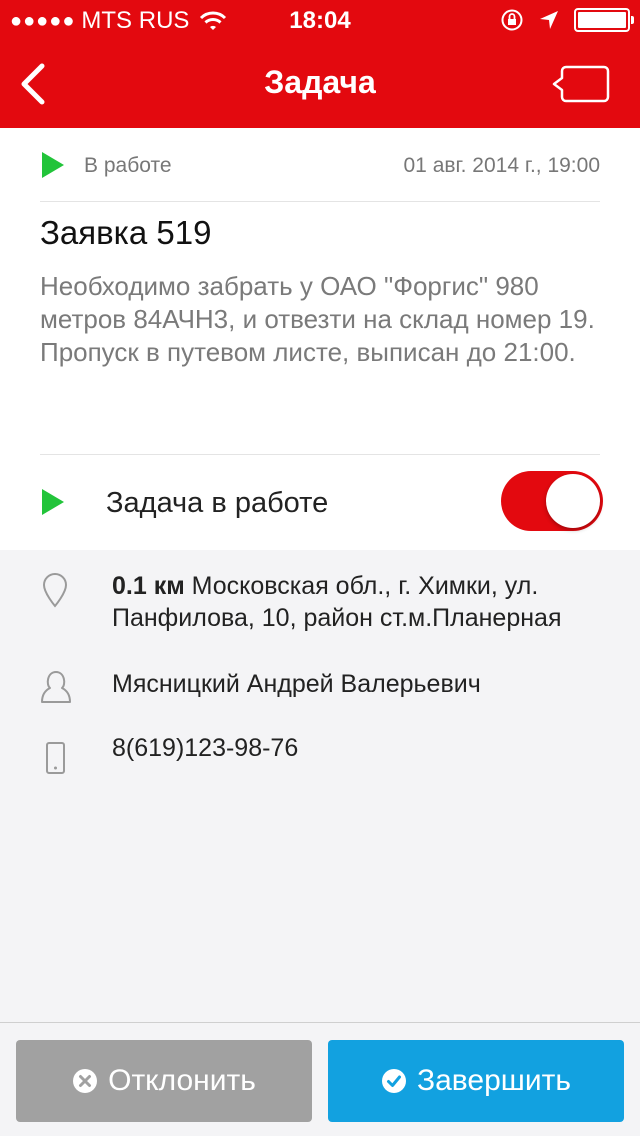 The height and width of the screenshot is (1136, 640). Describe the element at coordinates (362, 748) in the screenshot. I see `phone-number: 8(619)123-98-76` at that location.